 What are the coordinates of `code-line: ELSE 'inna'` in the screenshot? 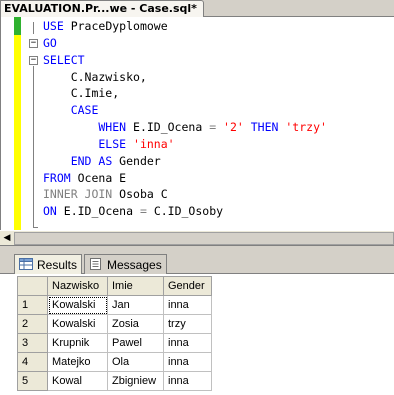 It's located at (185, 144).